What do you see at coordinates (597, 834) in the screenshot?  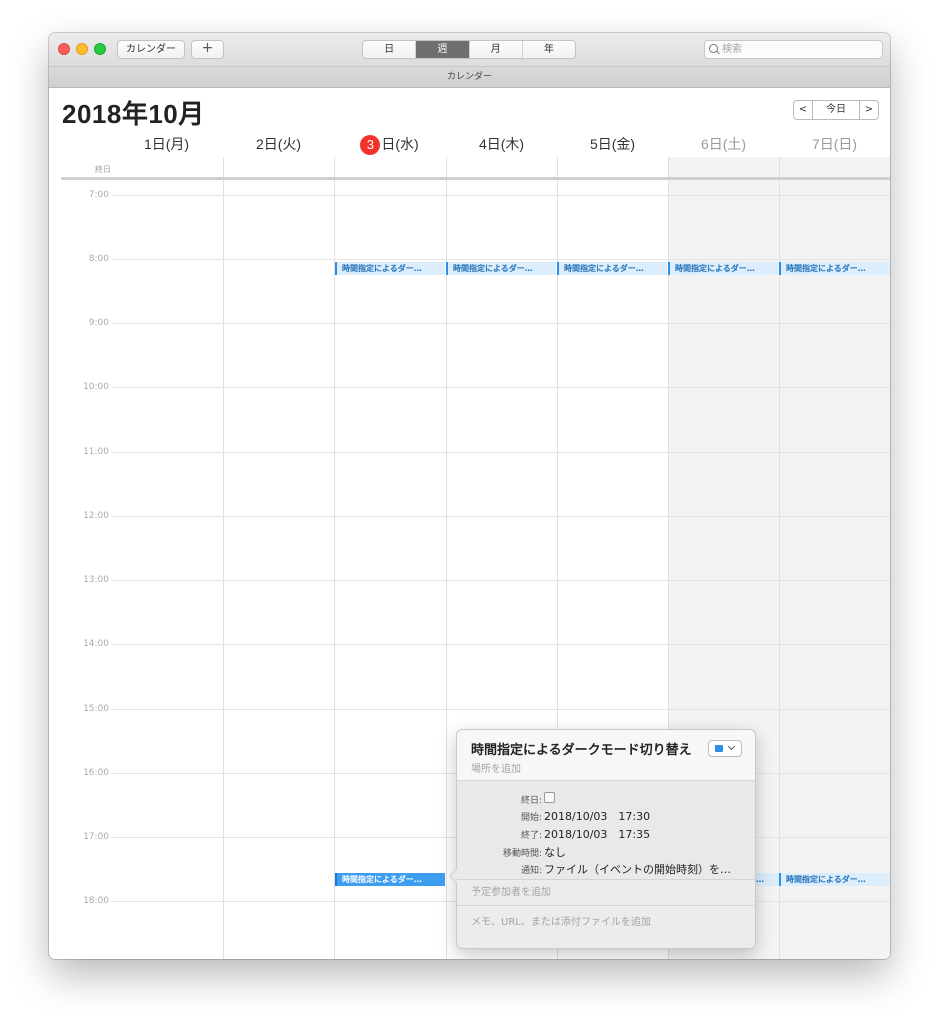 I see `end-datetime: 2018/10/03 17:35` at bounding box center [597, 834].